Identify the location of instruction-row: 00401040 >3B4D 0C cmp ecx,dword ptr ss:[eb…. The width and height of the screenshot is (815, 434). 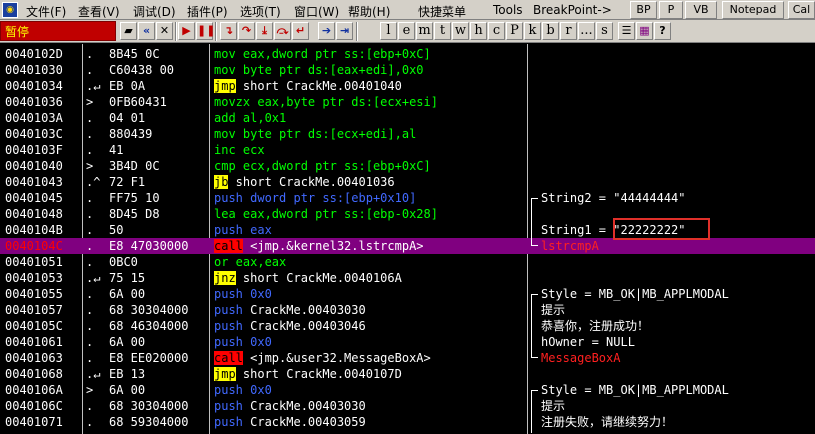
(407, 166).